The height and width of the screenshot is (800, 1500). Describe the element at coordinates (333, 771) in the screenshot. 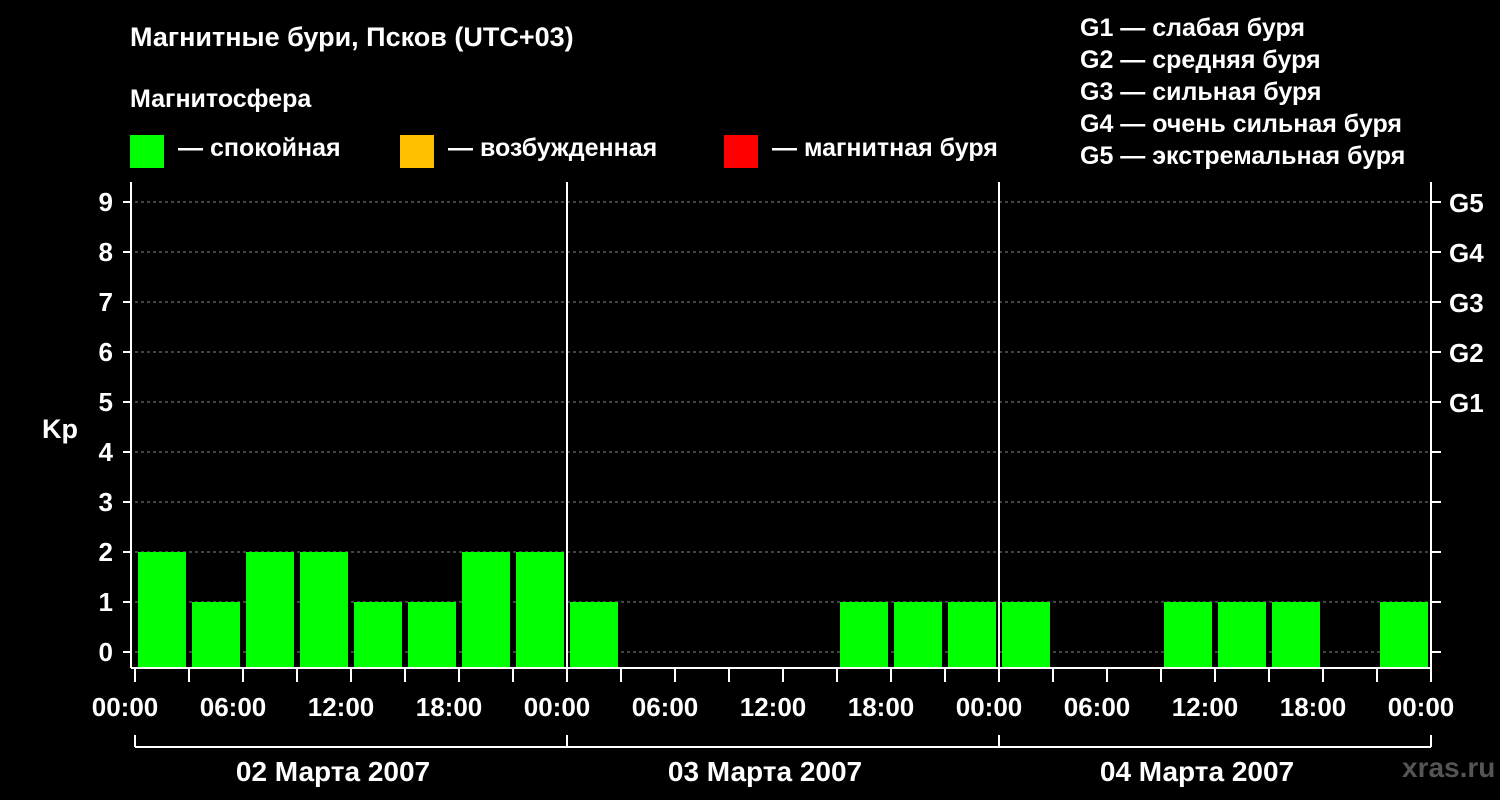

I see `date-label: 02 Марта 2007` at that location.